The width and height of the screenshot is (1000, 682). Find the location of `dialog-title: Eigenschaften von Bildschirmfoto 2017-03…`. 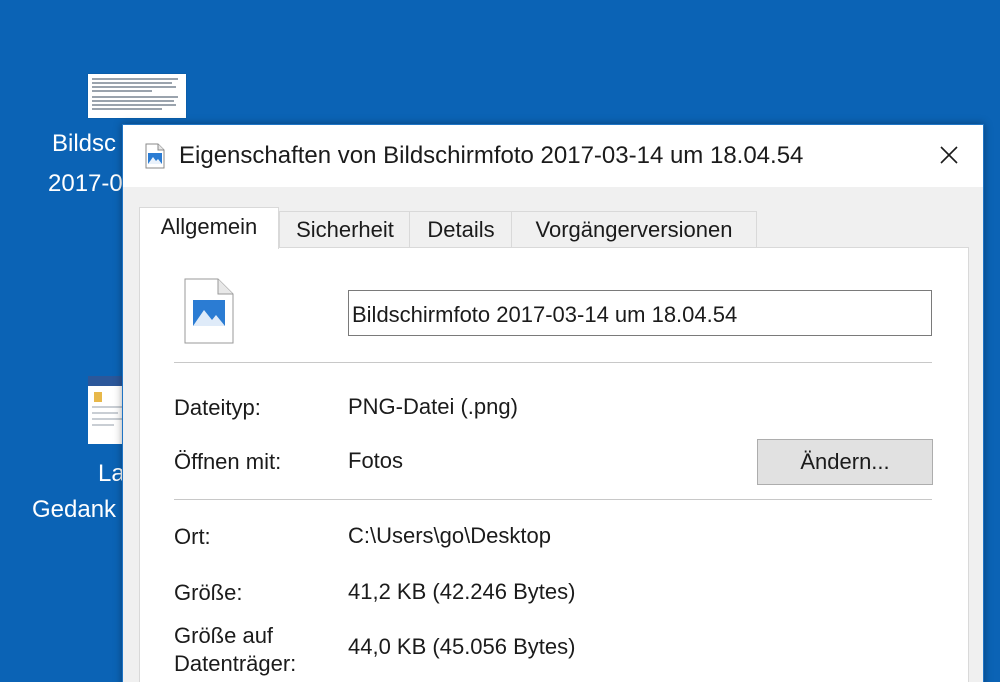

dialog-title: Eigenschaften von Bildschirmfoto 2017-03… is located at coordinates (491, 155).